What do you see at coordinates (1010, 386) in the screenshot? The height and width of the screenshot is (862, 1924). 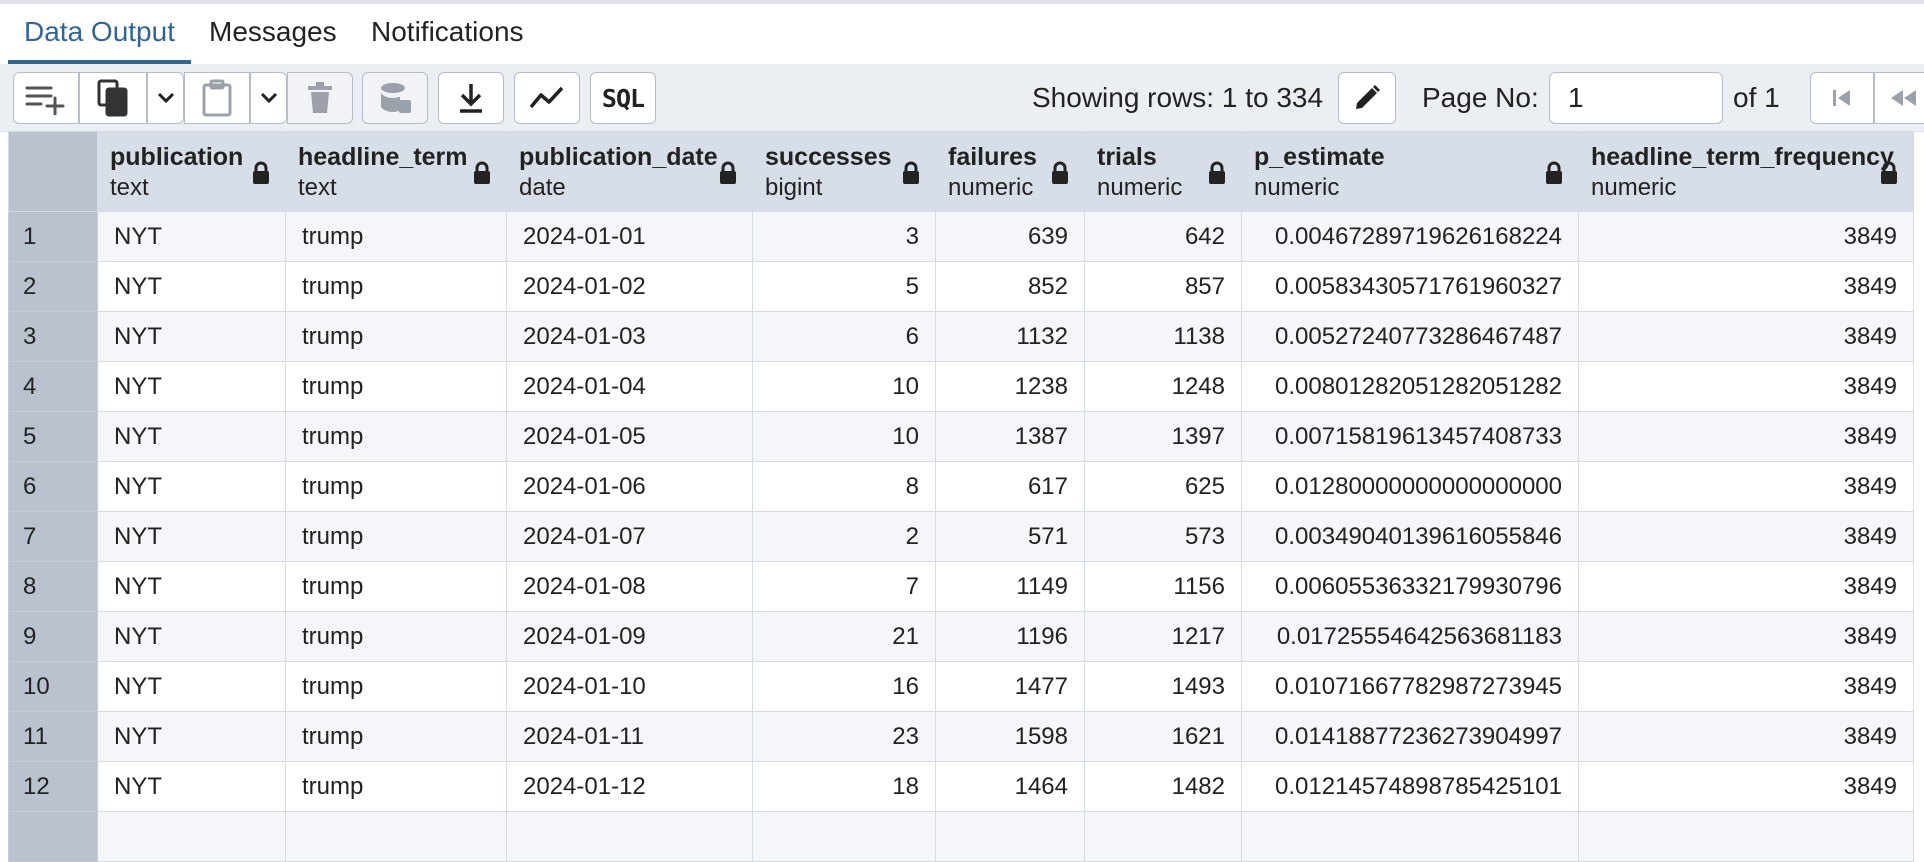 I see `table-cell: 1238` at bounding box center [1010, 386].